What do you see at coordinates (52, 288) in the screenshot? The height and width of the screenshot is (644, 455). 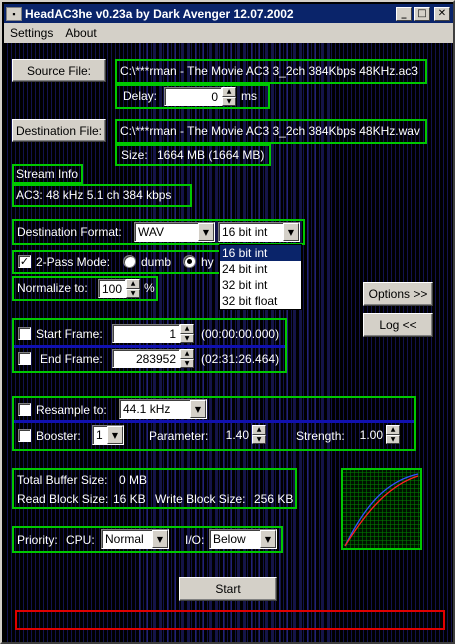 I see `normalize-label: Normalize to:` at bounding box center [52, 288].